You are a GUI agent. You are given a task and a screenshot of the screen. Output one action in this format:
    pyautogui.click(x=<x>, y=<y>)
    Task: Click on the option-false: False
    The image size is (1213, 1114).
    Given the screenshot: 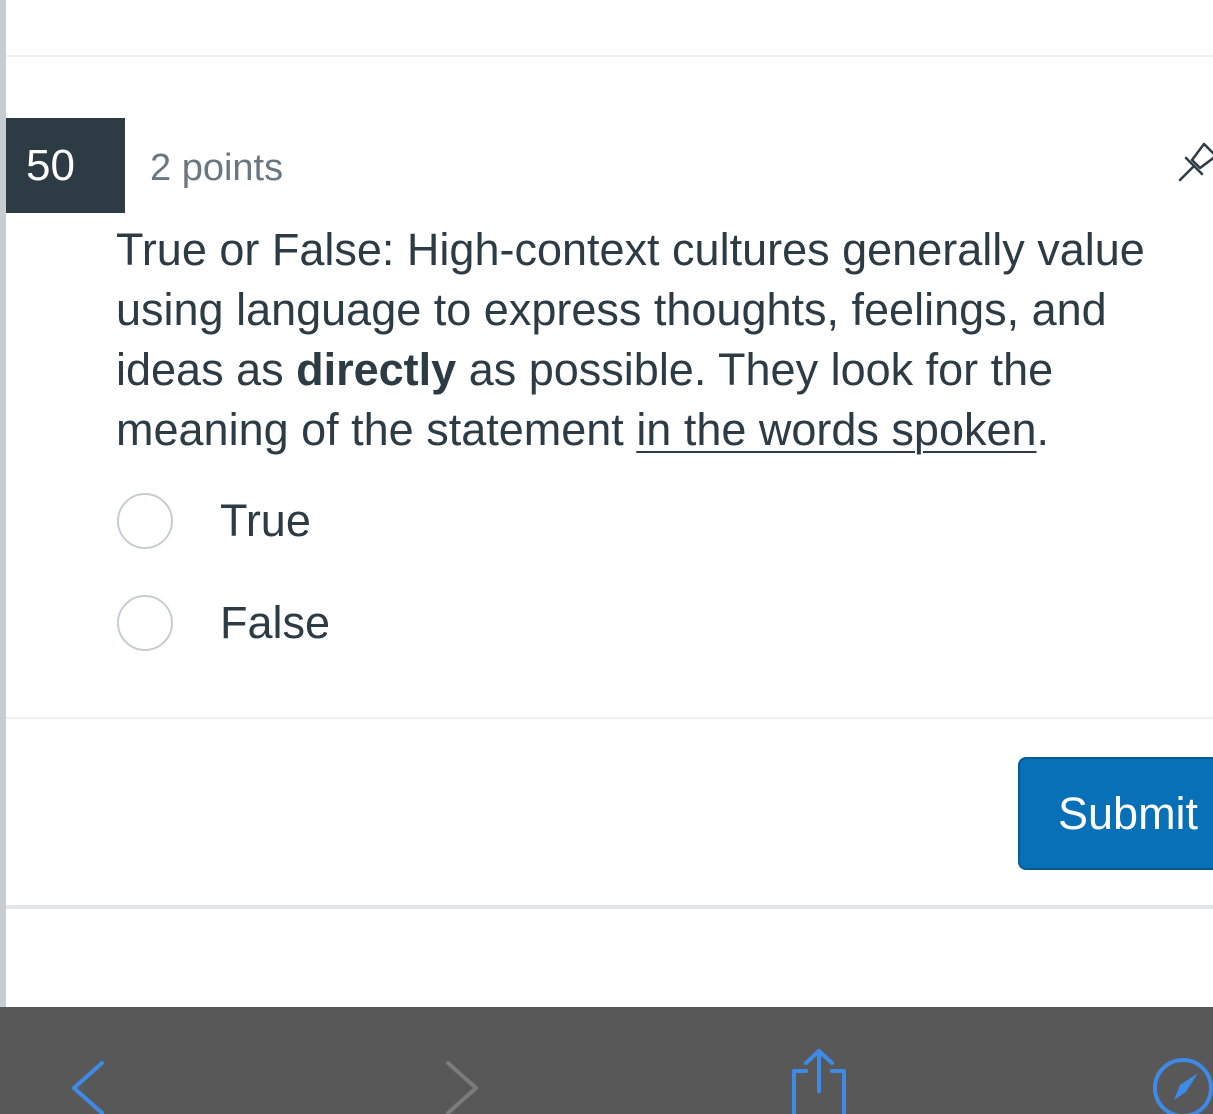 What is the action you would take?
    pyautogui.click(x=223, y=623)
    